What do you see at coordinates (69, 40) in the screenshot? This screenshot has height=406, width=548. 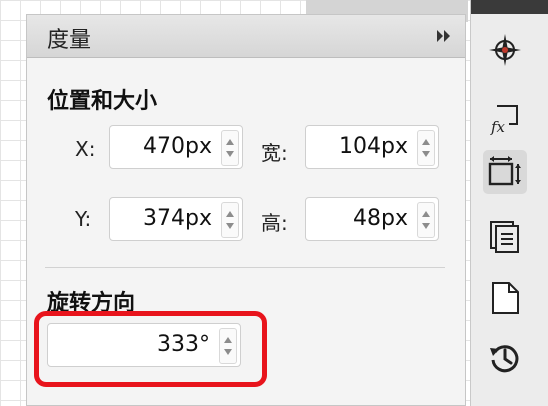 I see `panel-title: 度量` at bounding box center [69, 40].